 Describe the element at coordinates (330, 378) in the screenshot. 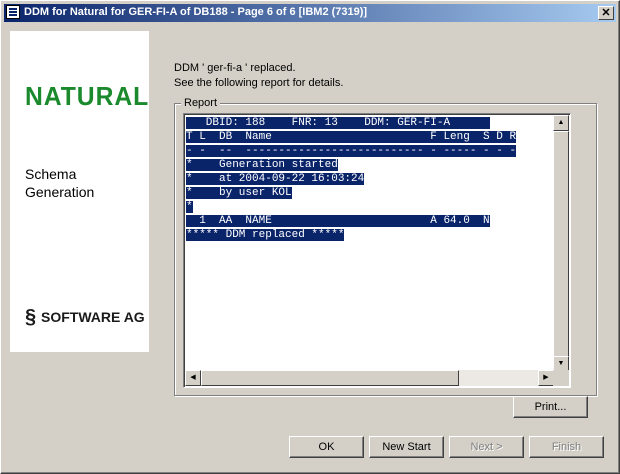

I see `horizontal-scroll-thumb` at that location.